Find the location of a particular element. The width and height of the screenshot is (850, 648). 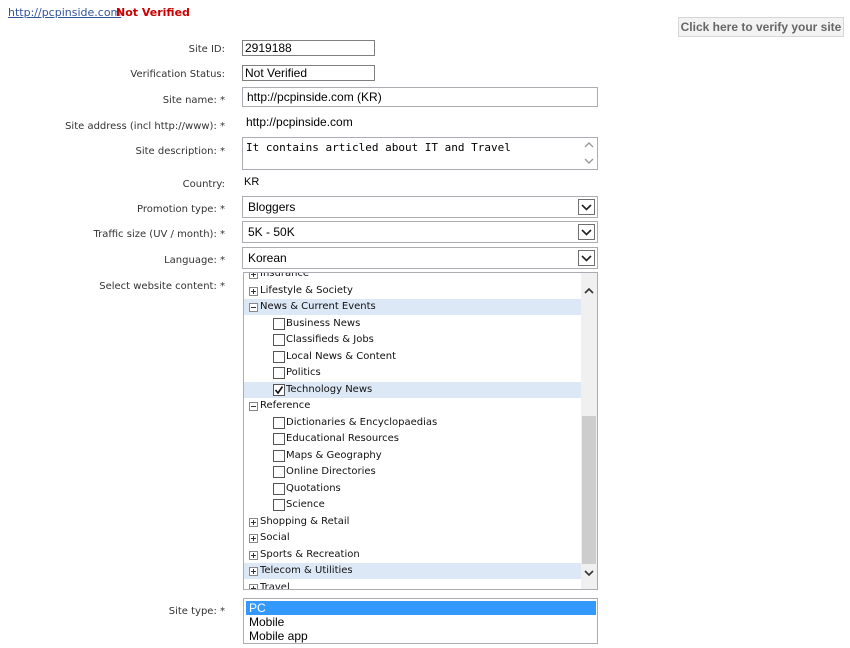

tree-category-label: Sports & Recreation is located at coordinates (310, 554).